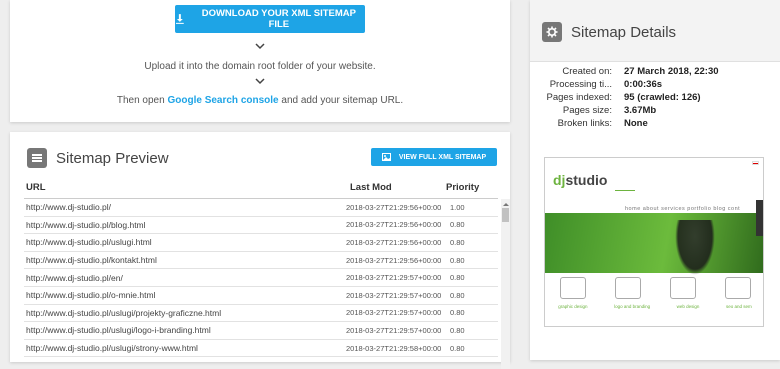 The height and width of the screenshot is (369, 780). What do you see at coordinates (624, 32) in the screenshot?
I see `details-title: Sitemap Details` at bounding box center [624, 32].